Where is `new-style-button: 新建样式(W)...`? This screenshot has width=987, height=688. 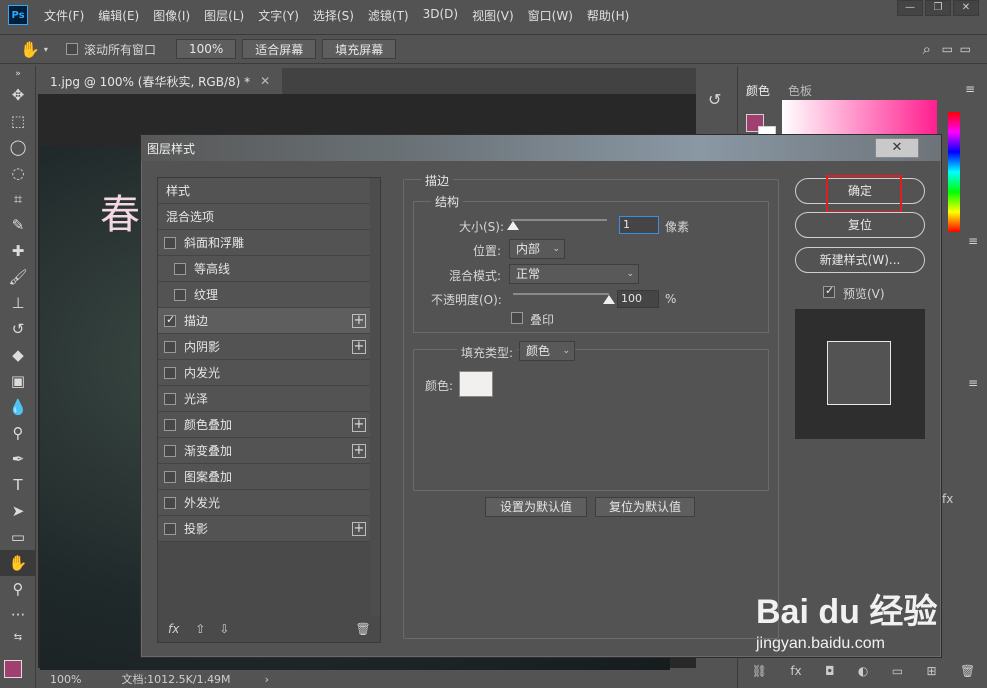 new-style-button: 新建样式(W)... is located at coordinates (860, 260).